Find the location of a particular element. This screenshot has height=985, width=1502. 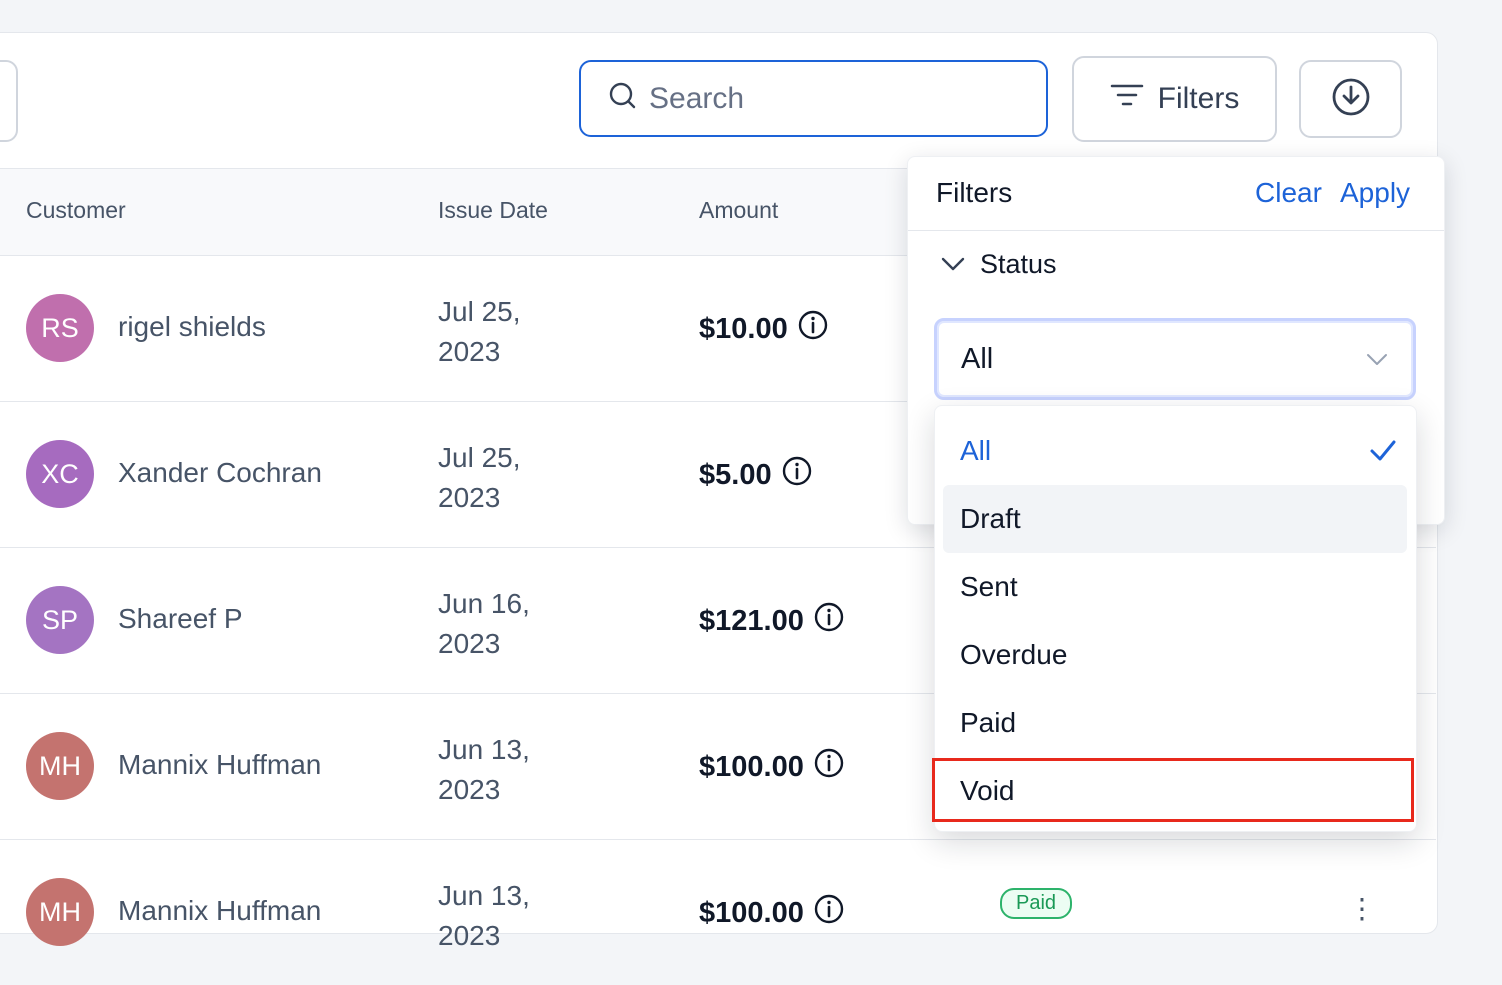

amount: $121.00 is located at coordinates (771, 621).